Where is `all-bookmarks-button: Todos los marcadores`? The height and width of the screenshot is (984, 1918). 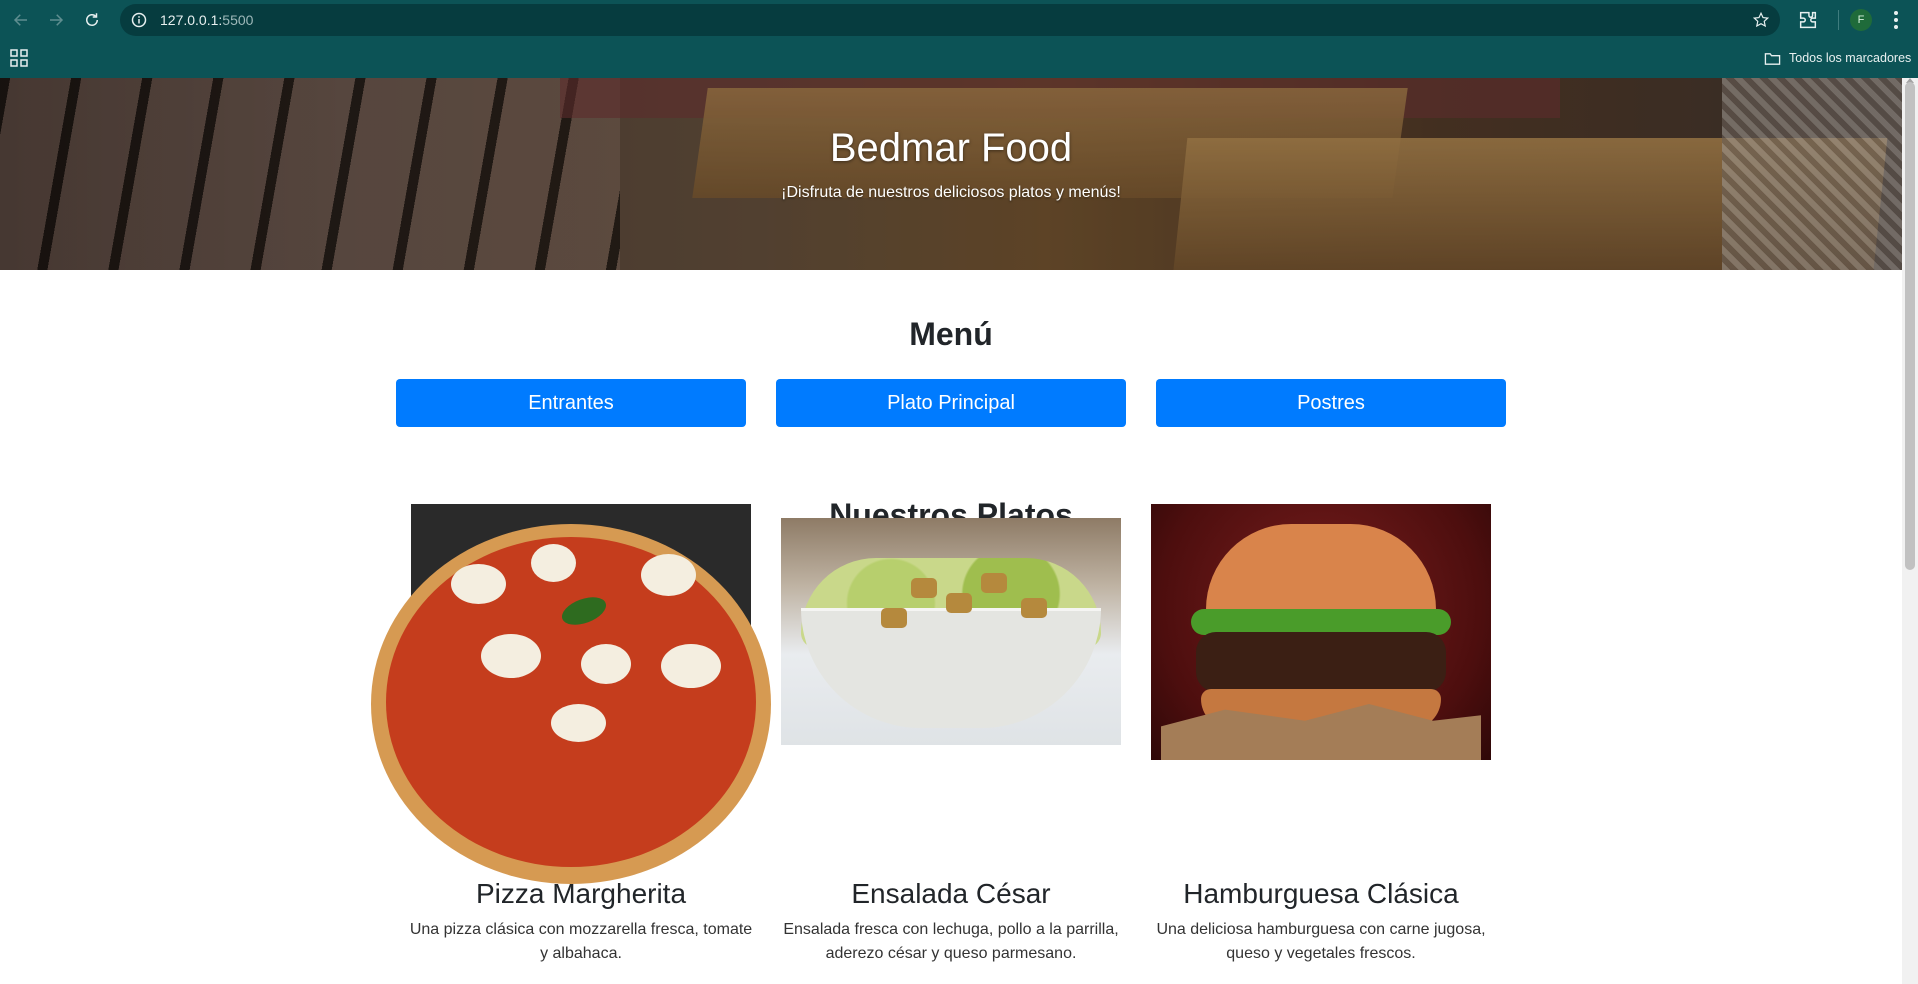 all-bookmarks-button: Todos los marcadores is located at coordinates (1837, 58).